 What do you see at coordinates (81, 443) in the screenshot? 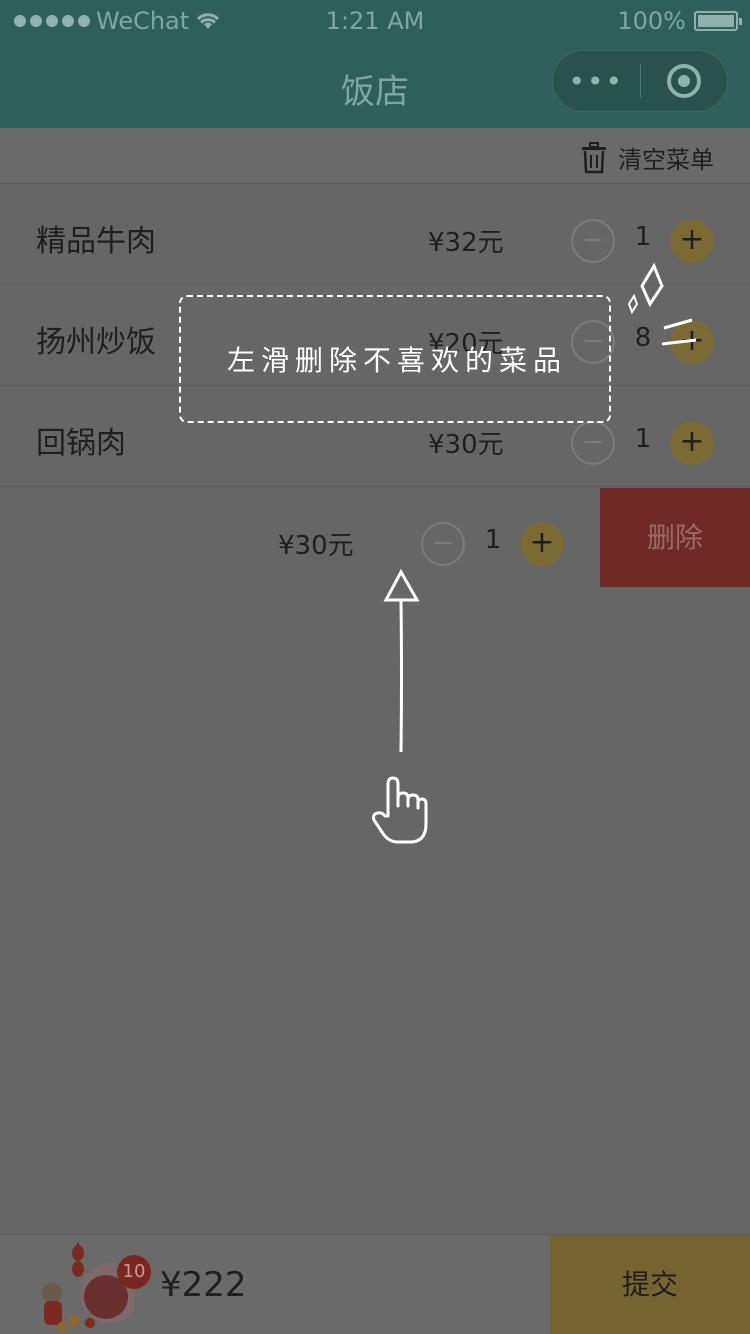
I see `dish-name: 回锅肉` at bounding box center [81, 443].